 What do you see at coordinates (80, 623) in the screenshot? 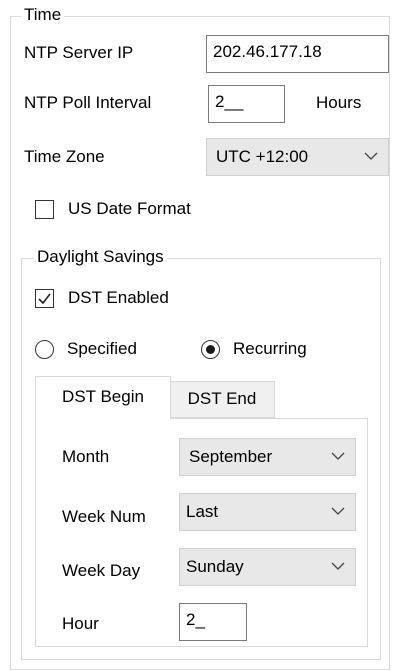
I see `hour-label: Hour` at bounding box center [80, 623].